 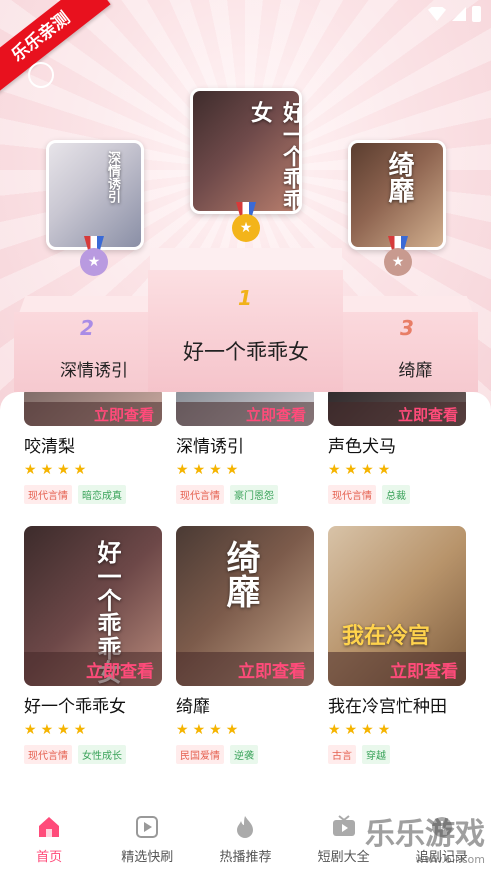 I want to click on drama-card: 好一个乖乖女 立即查看 好一个乖乖女 ★ ★ ★ ★ 现代言情 女性成长, so click(x=93, y=645).